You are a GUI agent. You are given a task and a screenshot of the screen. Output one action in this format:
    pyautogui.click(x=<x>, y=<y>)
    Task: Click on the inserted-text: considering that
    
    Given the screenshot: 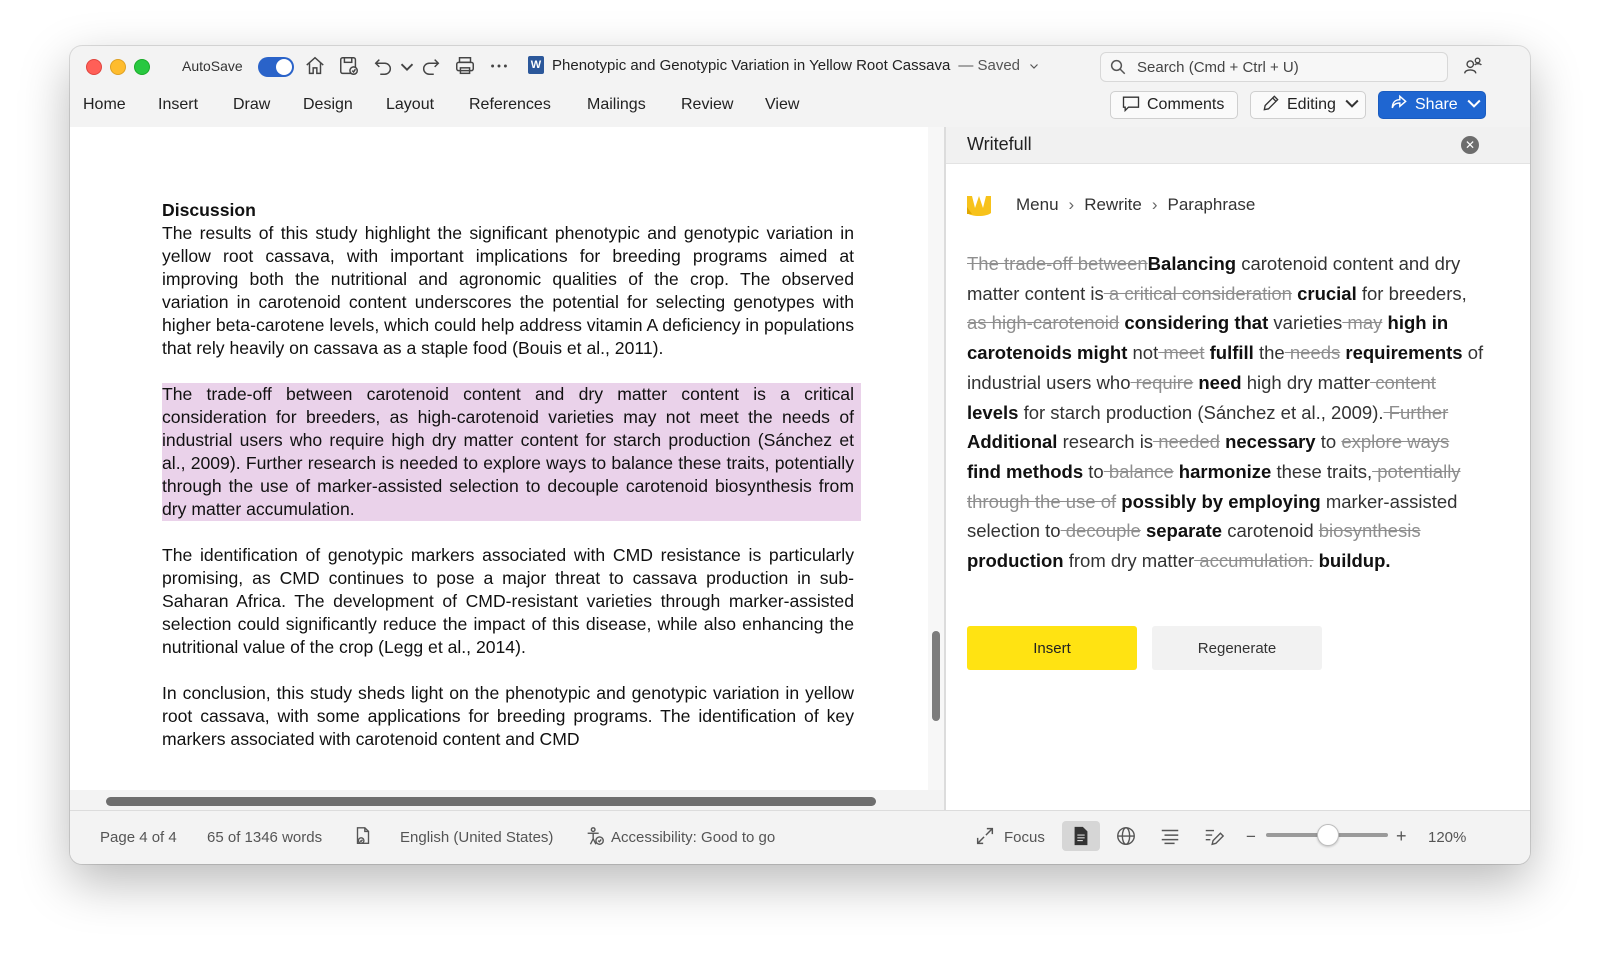 What is the action you would take?
    pyautogui.click(x=1194, y=323)
    